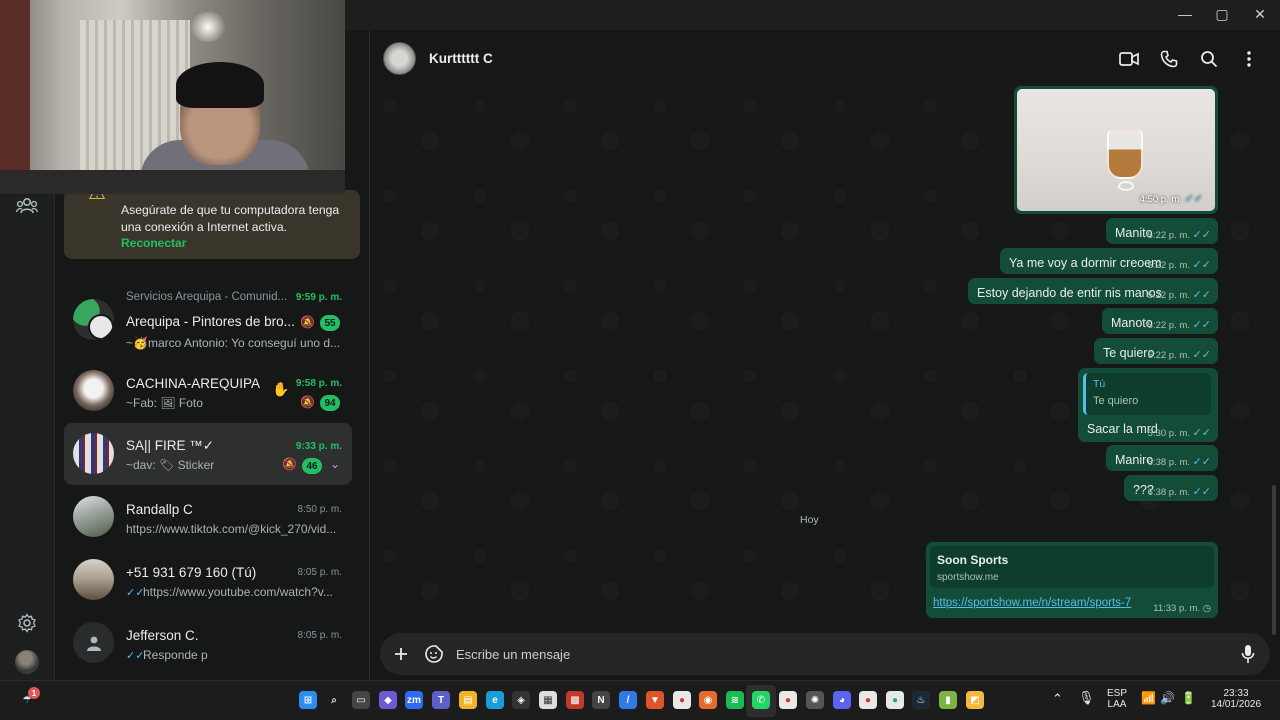 This screenshot has height=720, width=1280. I want to click on chrome-icon: ●, so click(682, 700).